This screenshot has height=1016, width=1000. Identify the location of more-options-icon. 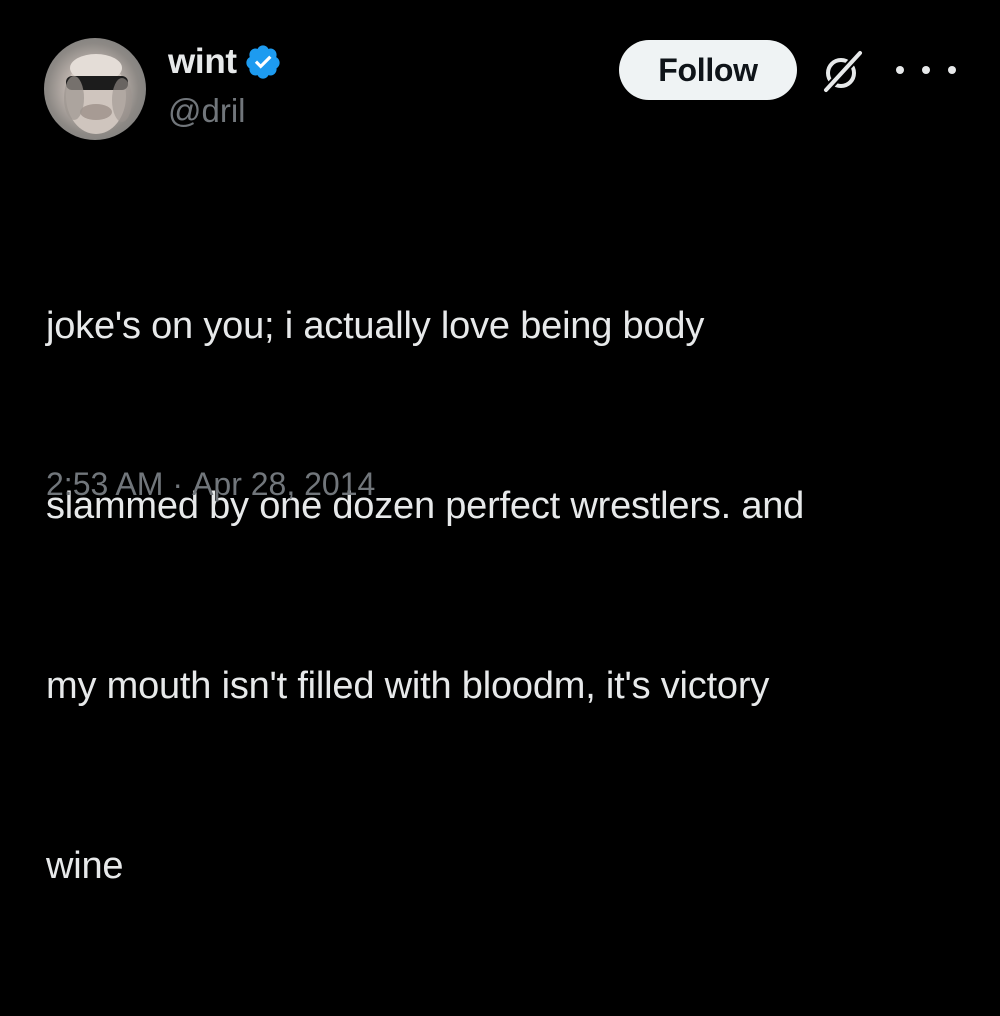
(926, 70).